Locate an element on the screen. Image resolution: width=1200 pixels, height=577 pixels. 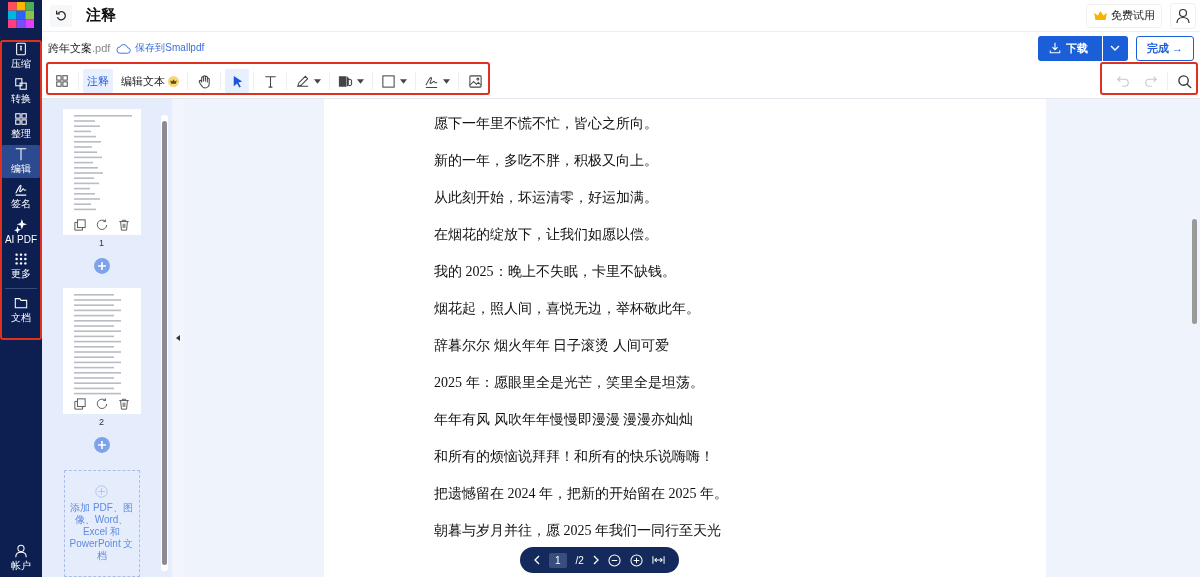
back-icon is located at coordinates (61, 15).